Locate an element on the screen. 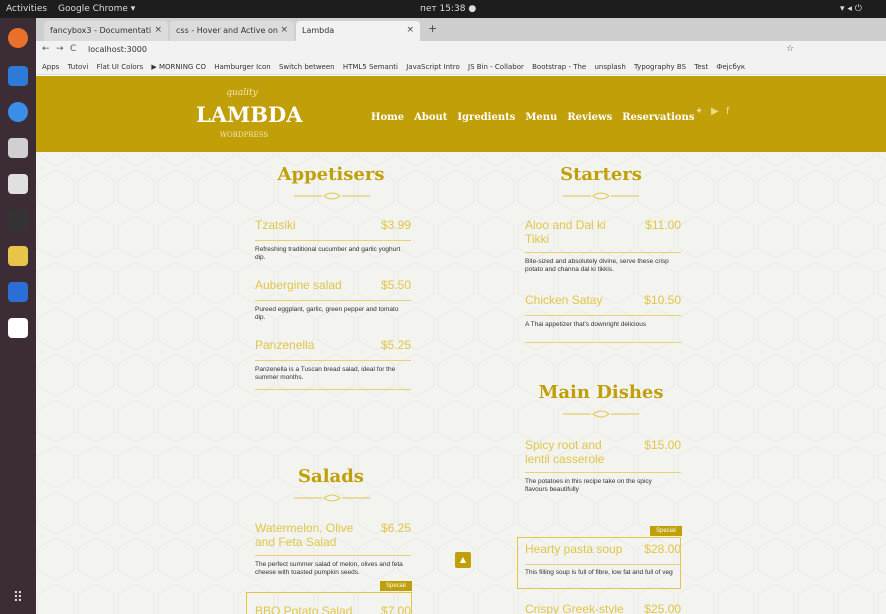  item-name: Crispy Greek-style pie is located at coordinates (574, 608).